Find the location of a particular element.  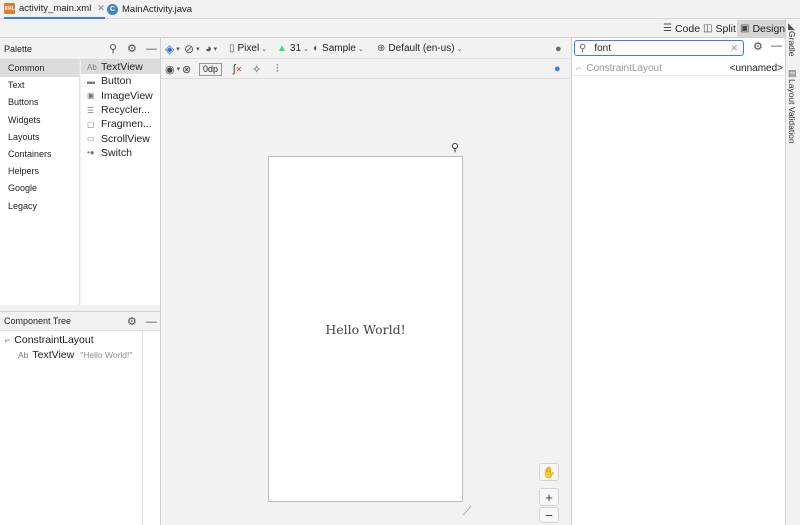

code-view-button: ☰ Code is located at coordinates (681, 28).